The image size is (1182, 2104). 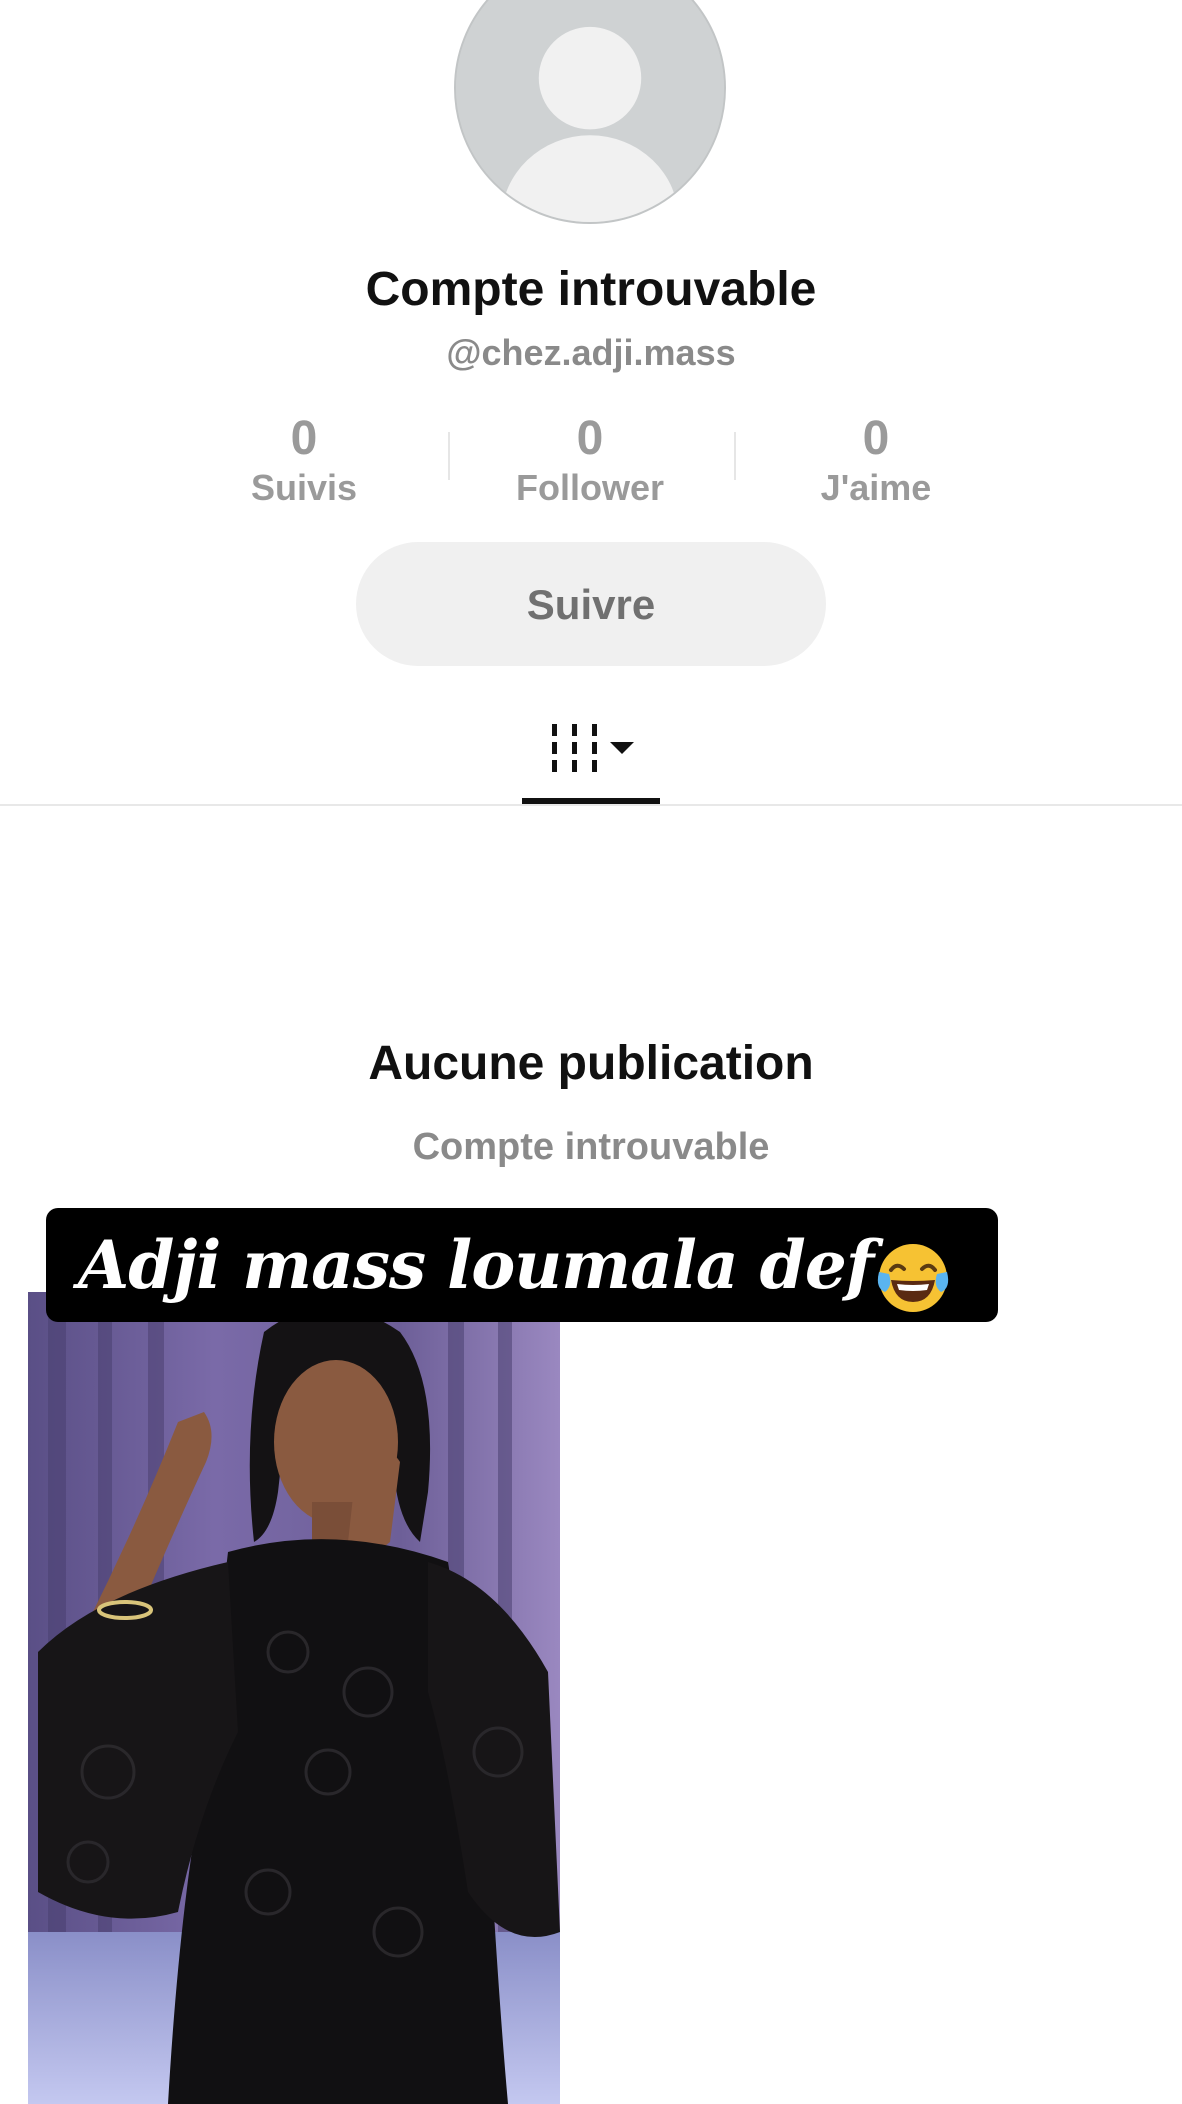 I want to click on active-tab-indicator, so click(x=591, y=801).